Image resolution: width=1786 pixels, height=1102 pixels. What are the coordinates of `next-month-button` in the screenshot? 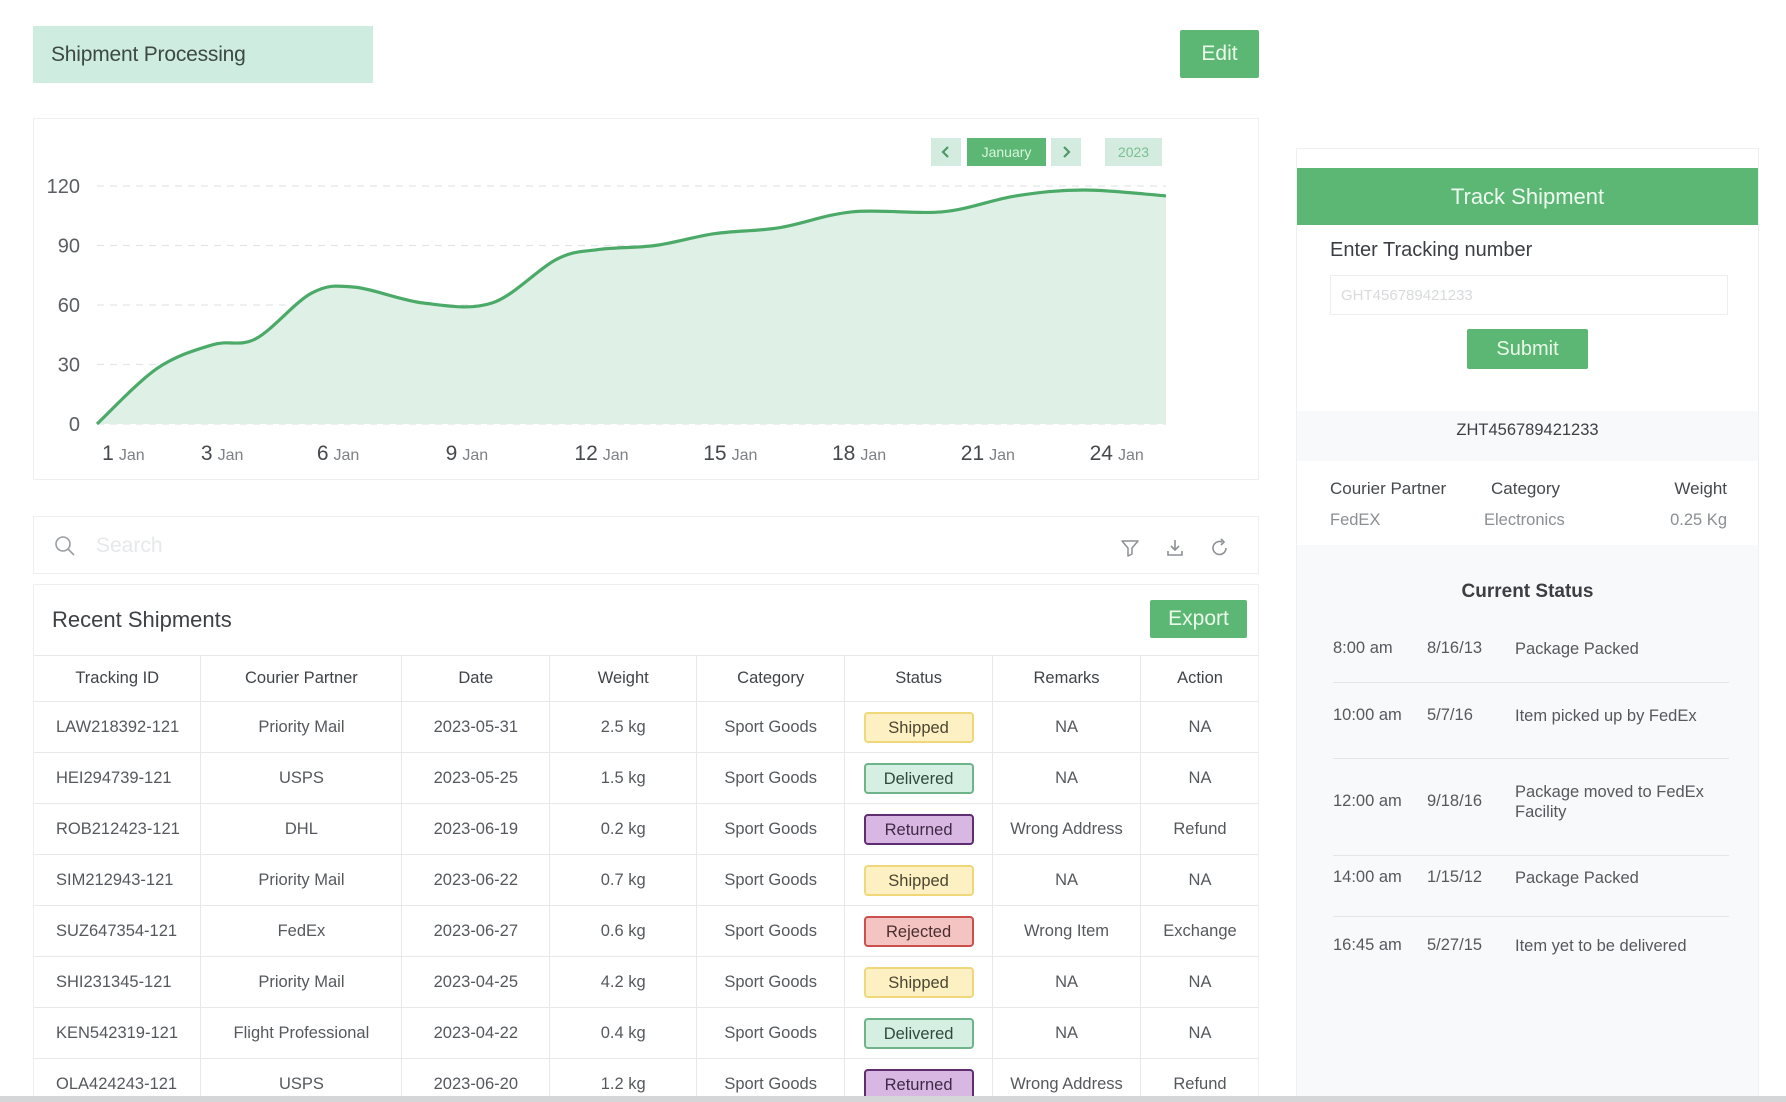 It's located at (1066, 152).